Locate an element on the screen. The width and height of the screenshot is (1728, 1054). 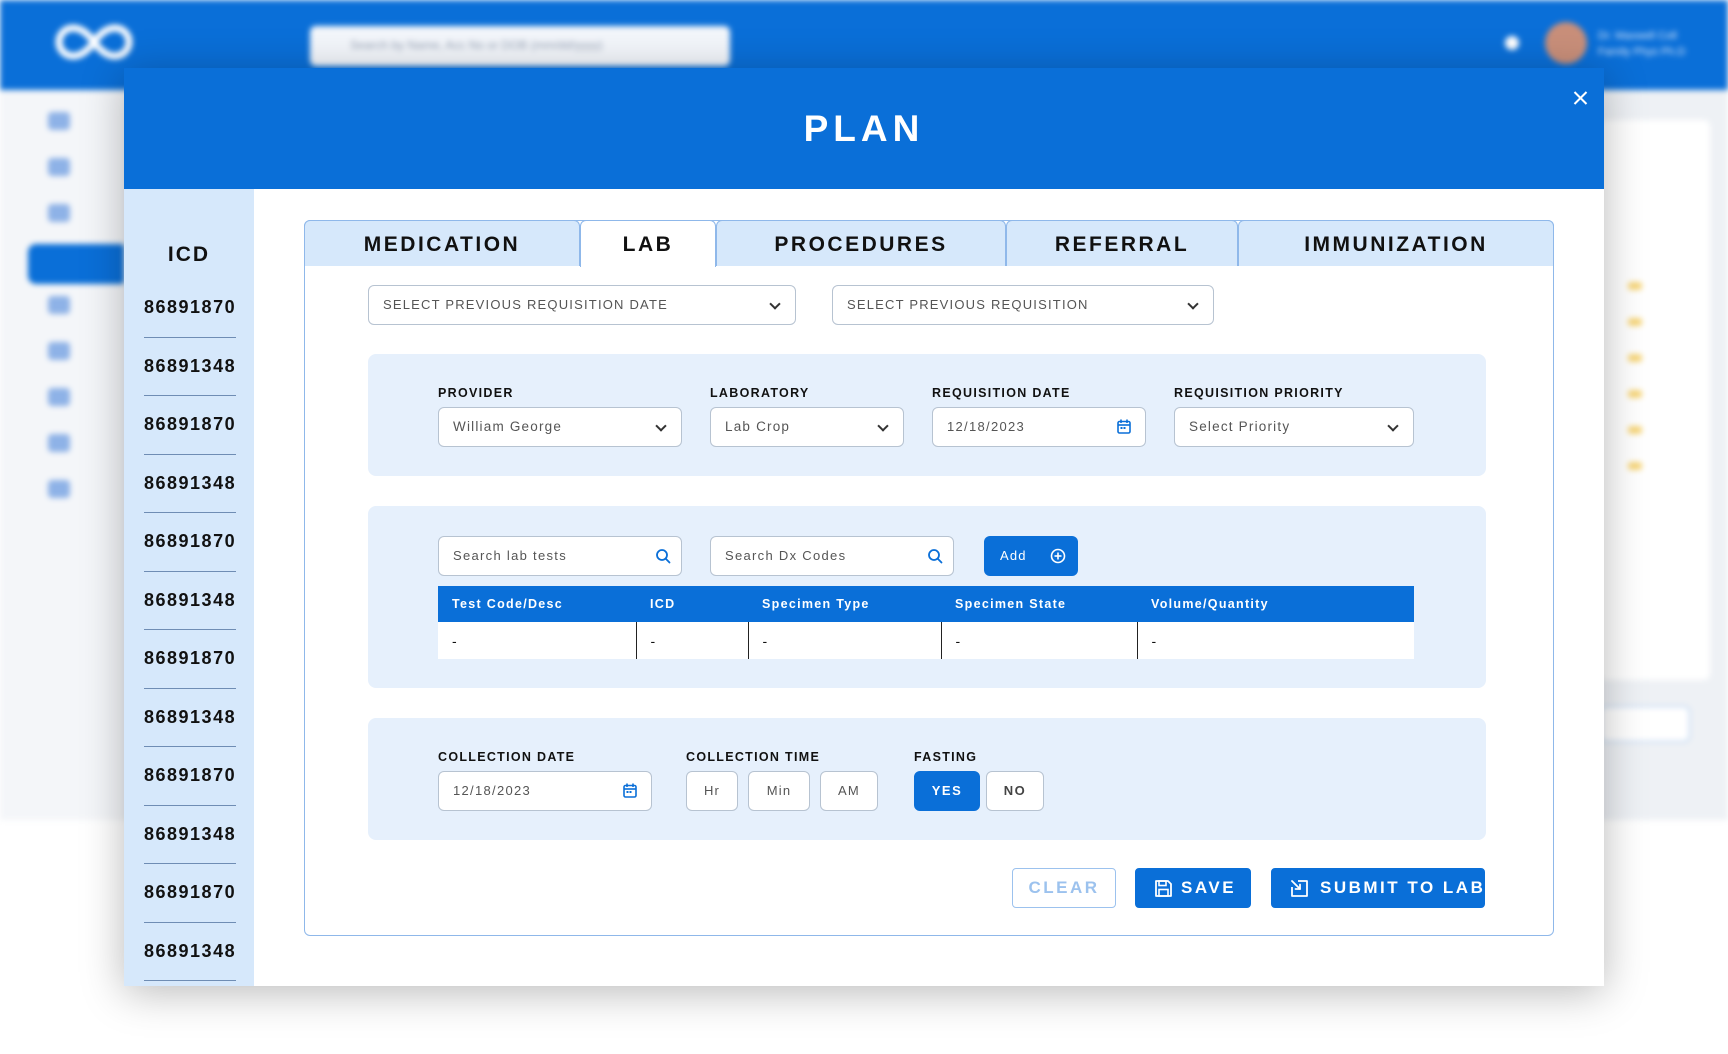
sidebar-item-active is located at coordinates (78, 264).